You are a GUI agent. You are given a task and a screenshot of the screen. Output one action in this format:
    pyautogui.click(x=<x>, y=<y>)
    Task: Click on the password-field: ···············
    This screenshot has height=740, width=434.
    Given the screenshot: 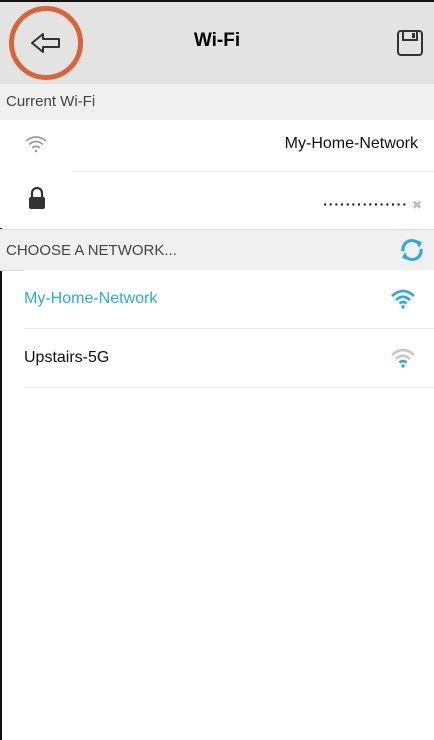 What is the action you would take?
    pyautogui.click(x=365, y=204)
    